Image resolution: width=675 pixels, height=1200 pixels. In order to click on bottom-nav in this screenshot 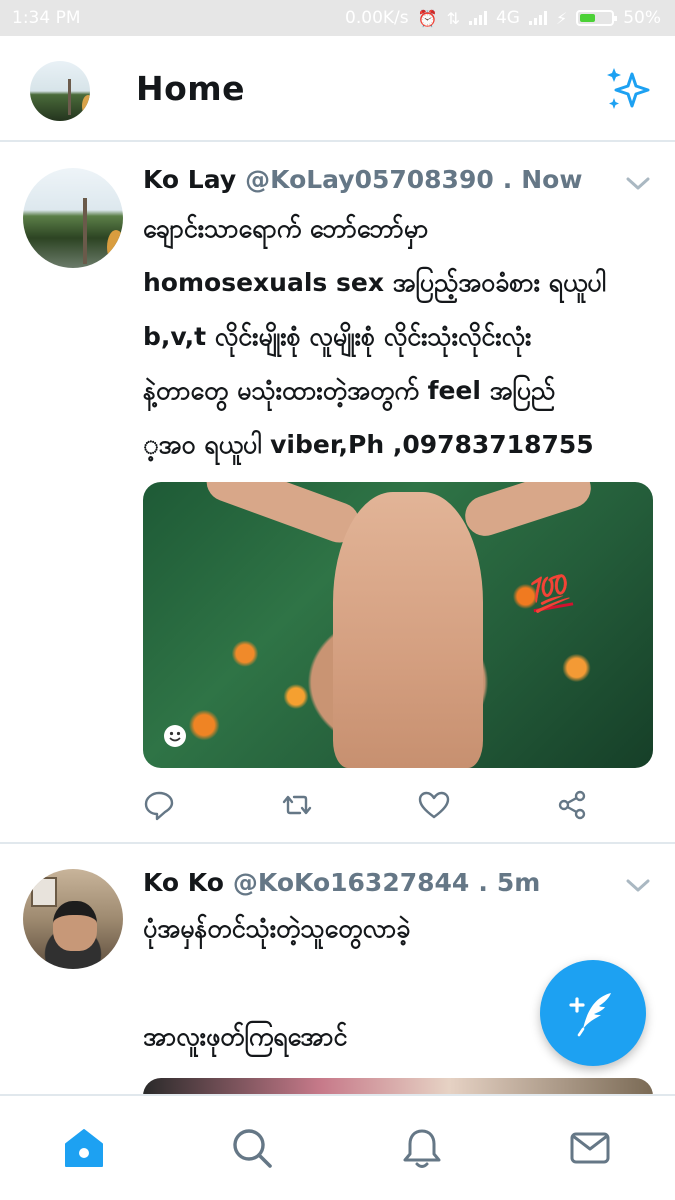, I will do `click(337, 1147)`.